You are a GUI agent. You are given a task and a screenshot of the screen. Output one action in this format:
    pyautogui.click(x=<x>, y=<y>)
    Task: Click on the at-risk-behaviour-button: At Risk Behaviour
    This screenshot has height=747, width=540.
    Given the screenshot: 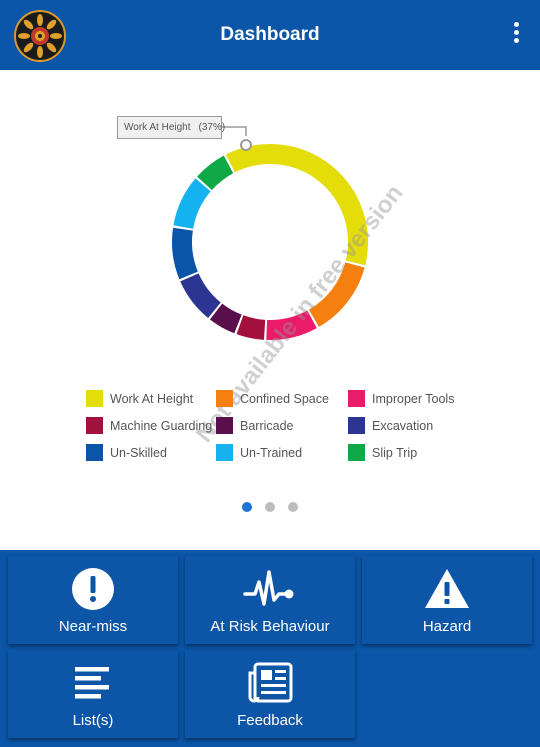 What is the action you would take?
    pyautogui.click(x=270, y=600)
    